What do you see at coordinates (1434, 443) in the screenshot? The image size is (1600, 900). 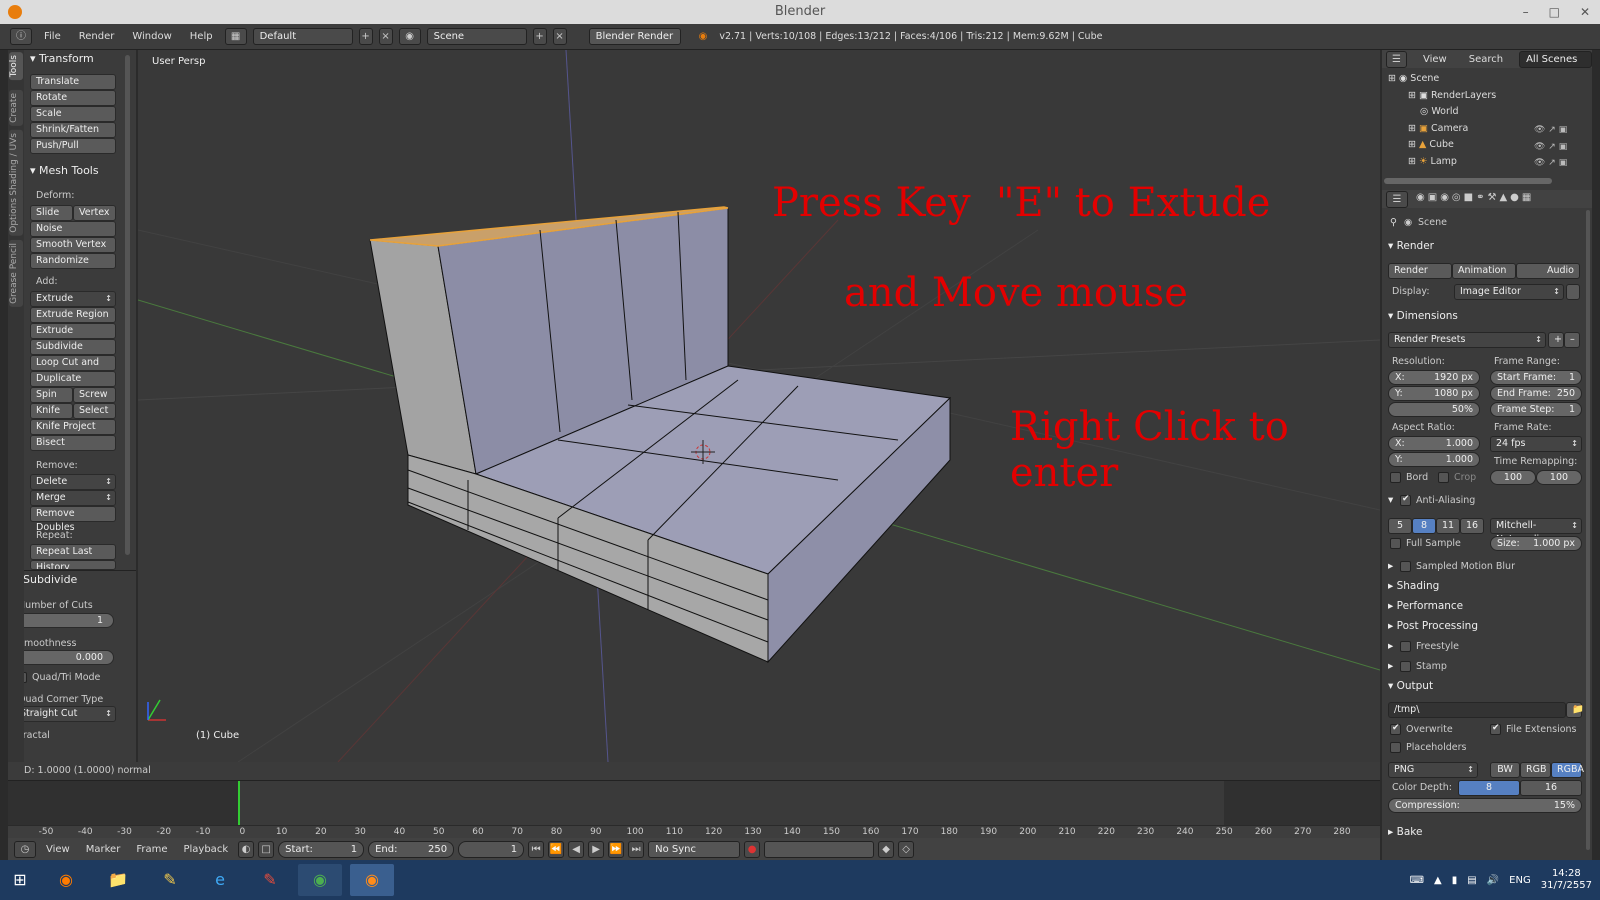 I see `aspect-x-field: X: 1.000` at bounding box center [1434, 443].